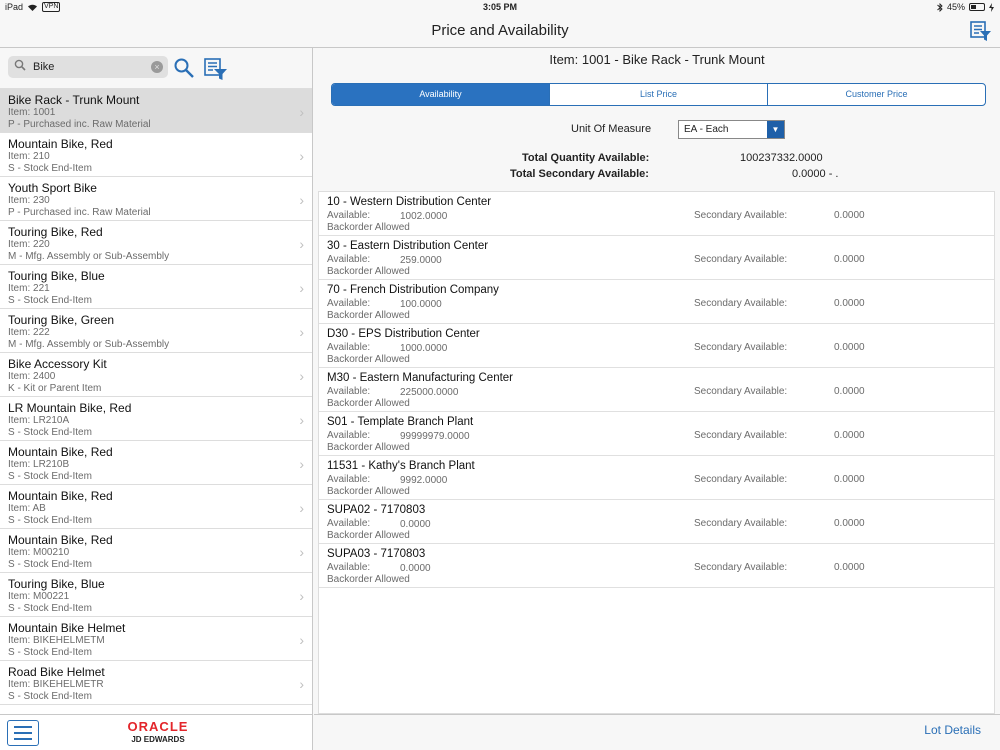 This screenshot has width=1000, height=750. I want to click on lot-details-link: Lot Details, so click(952, 730).